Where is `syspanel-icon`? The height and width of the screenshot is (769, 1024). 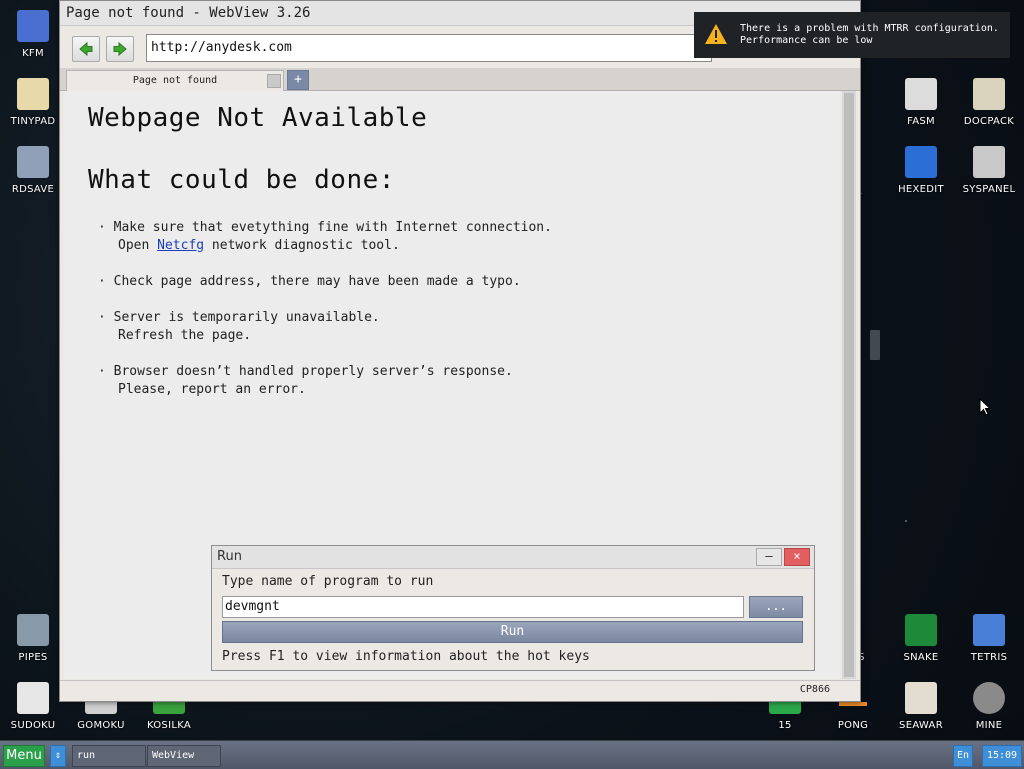 syspanel-icon is located at coordinates (989, 162).